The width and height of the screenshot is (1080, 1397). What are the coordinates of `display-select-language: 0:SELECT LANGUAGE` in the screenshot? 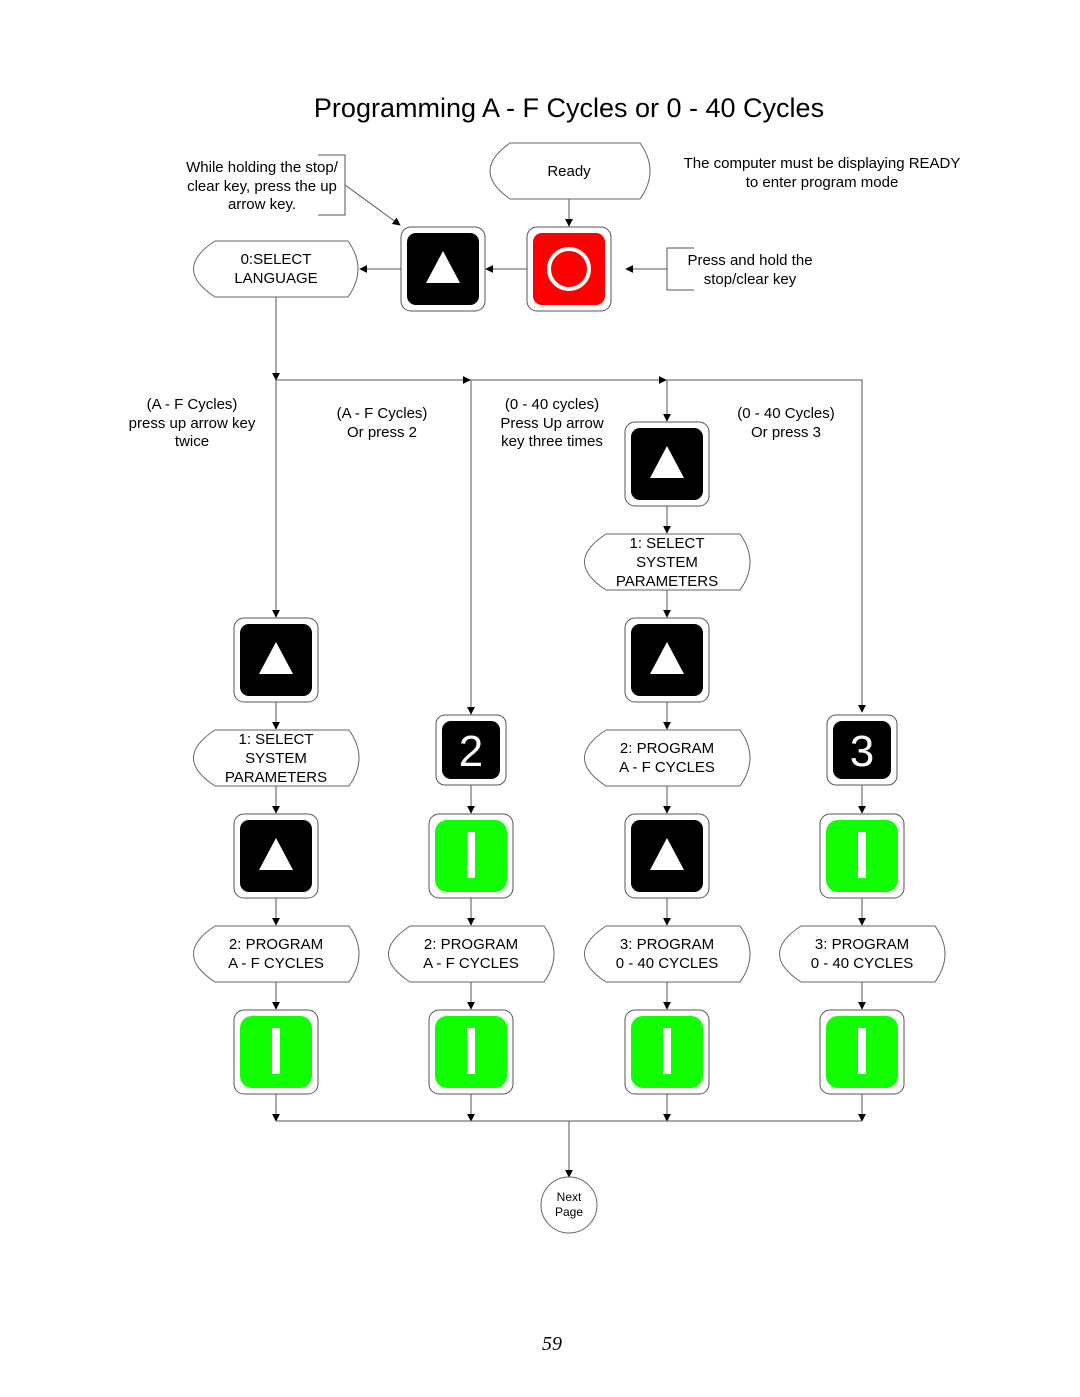 It's located at (276, 269).